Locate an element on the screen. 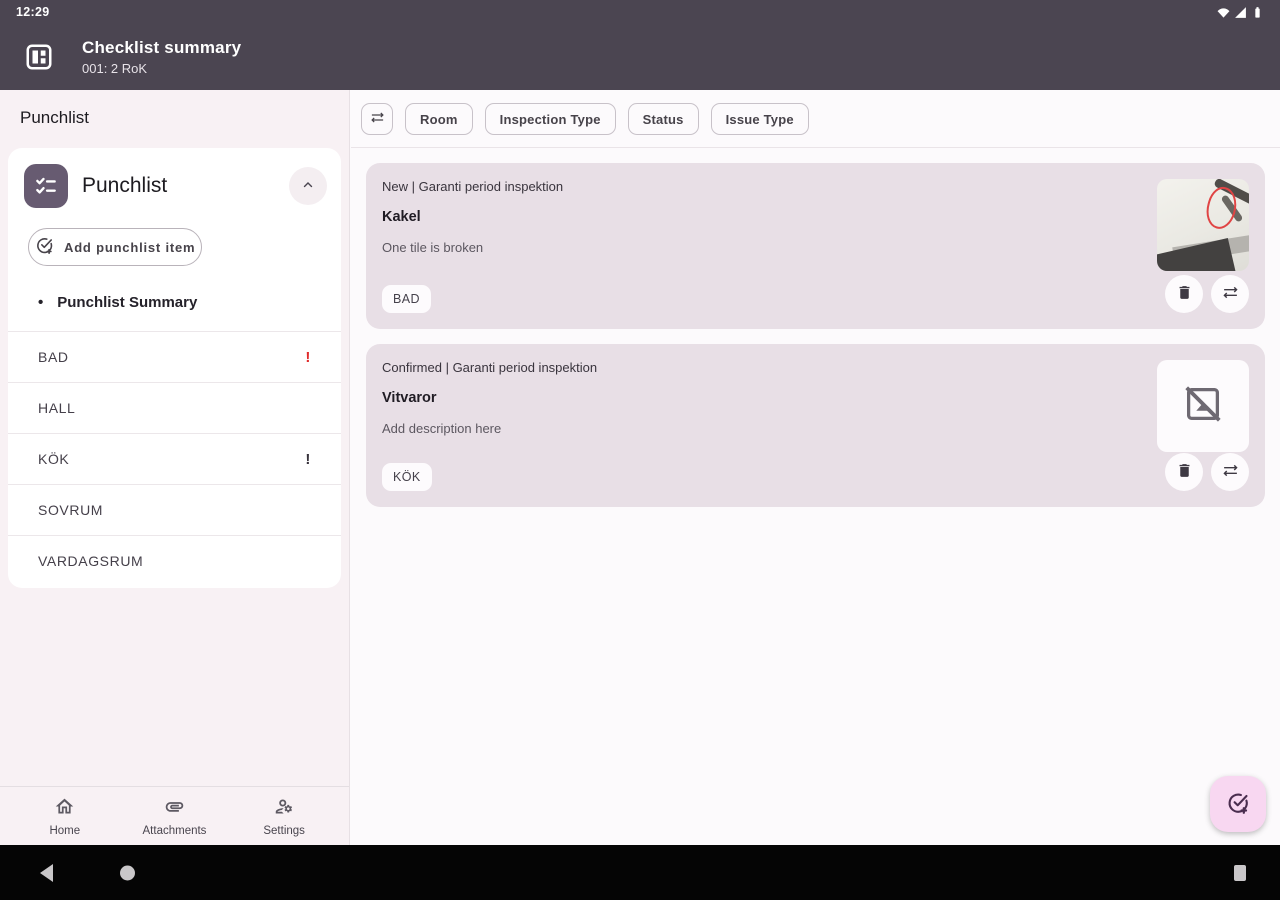  divider is located at coordinates (815, 147).